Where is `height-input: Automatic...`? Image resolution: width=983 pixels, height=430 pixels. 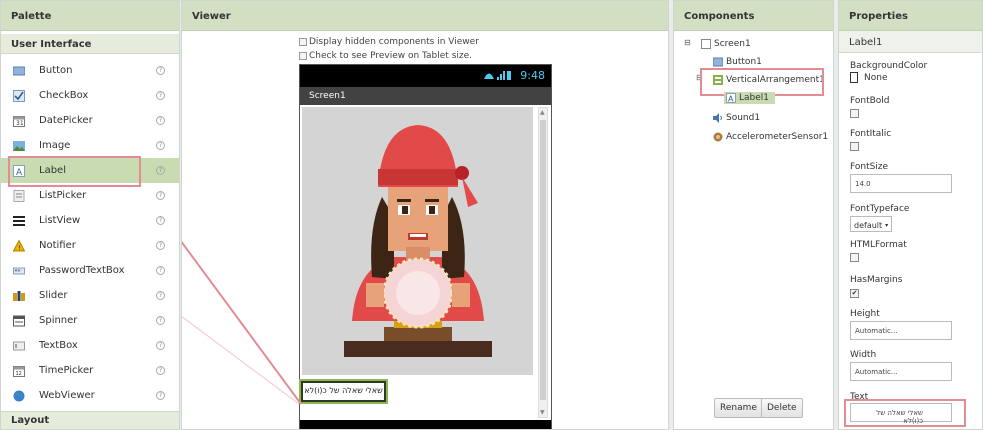 height-input: Automatic... is located at coordinates (901, 330).